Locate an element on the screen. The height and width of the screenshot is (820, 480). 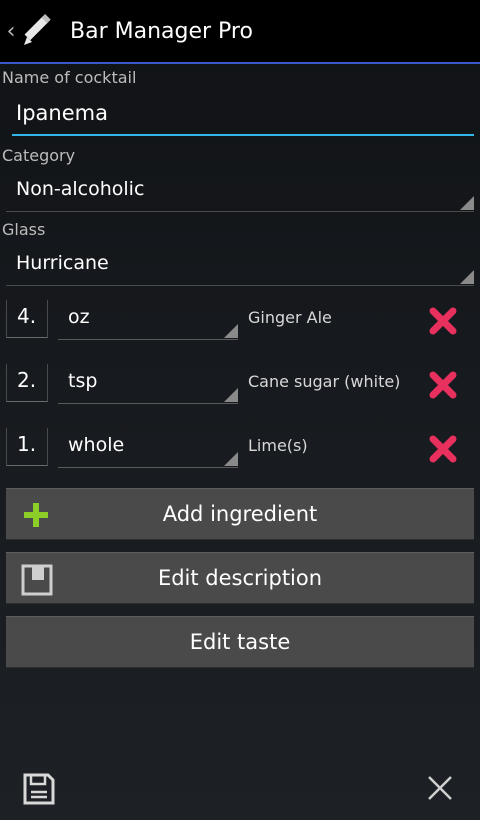
close-icon is located at coordinates (440, 788).